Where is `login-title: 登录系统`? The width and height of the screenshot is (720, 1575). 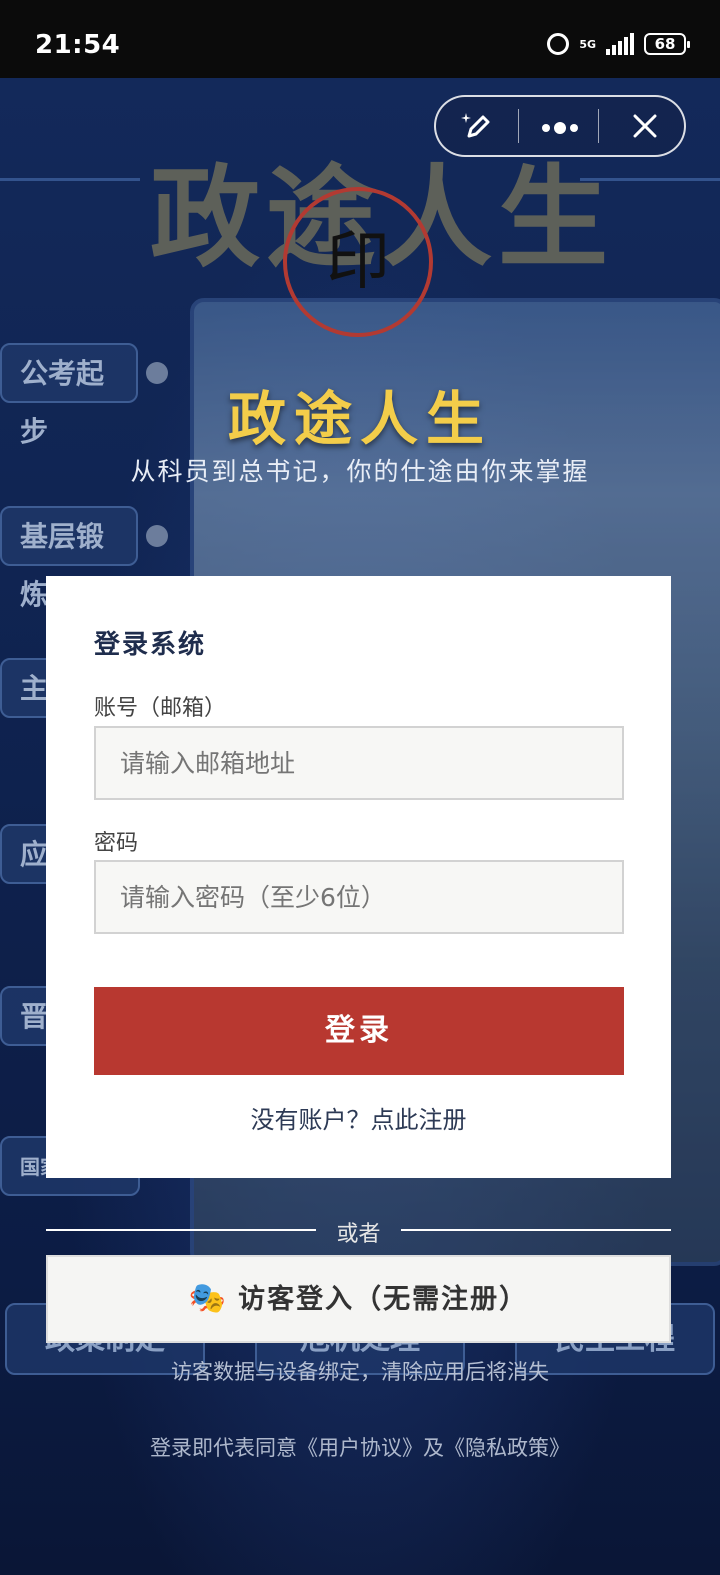 login-title: 登录系统 is located at coordinates (150, 645).